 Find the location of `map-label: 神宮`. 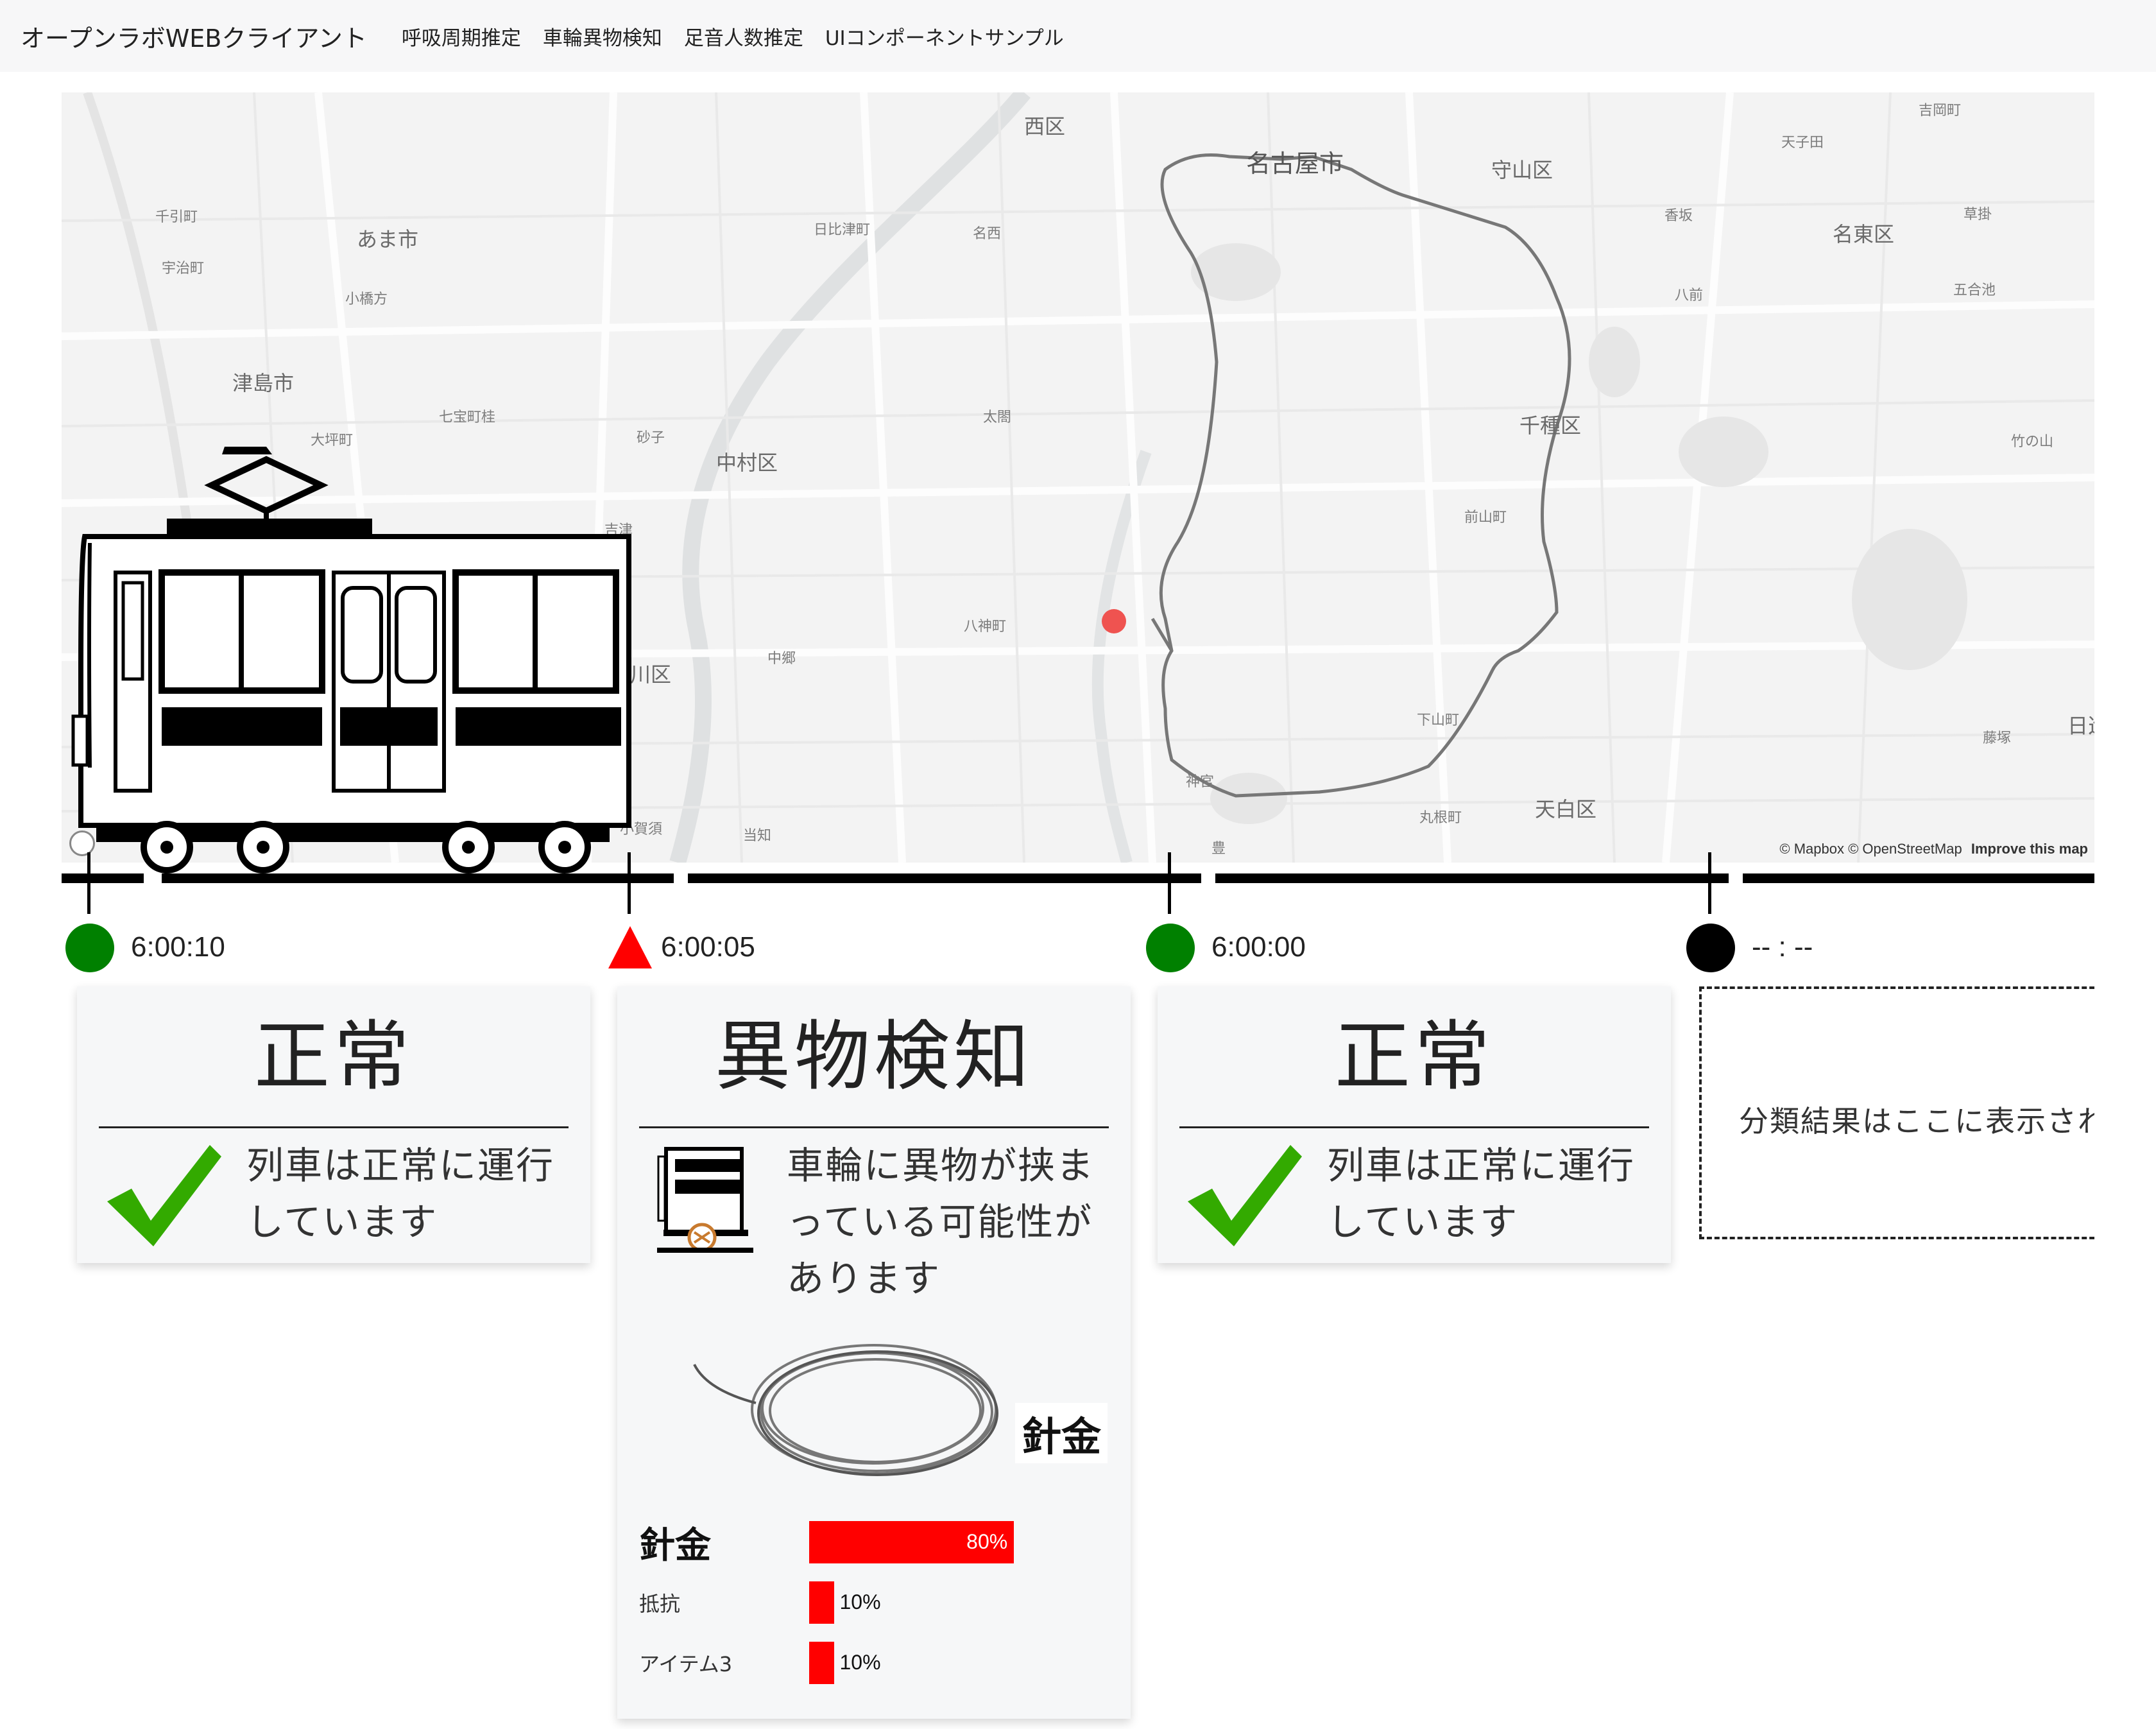

map-label: 神宮 is located at coordinates (1201, 782).